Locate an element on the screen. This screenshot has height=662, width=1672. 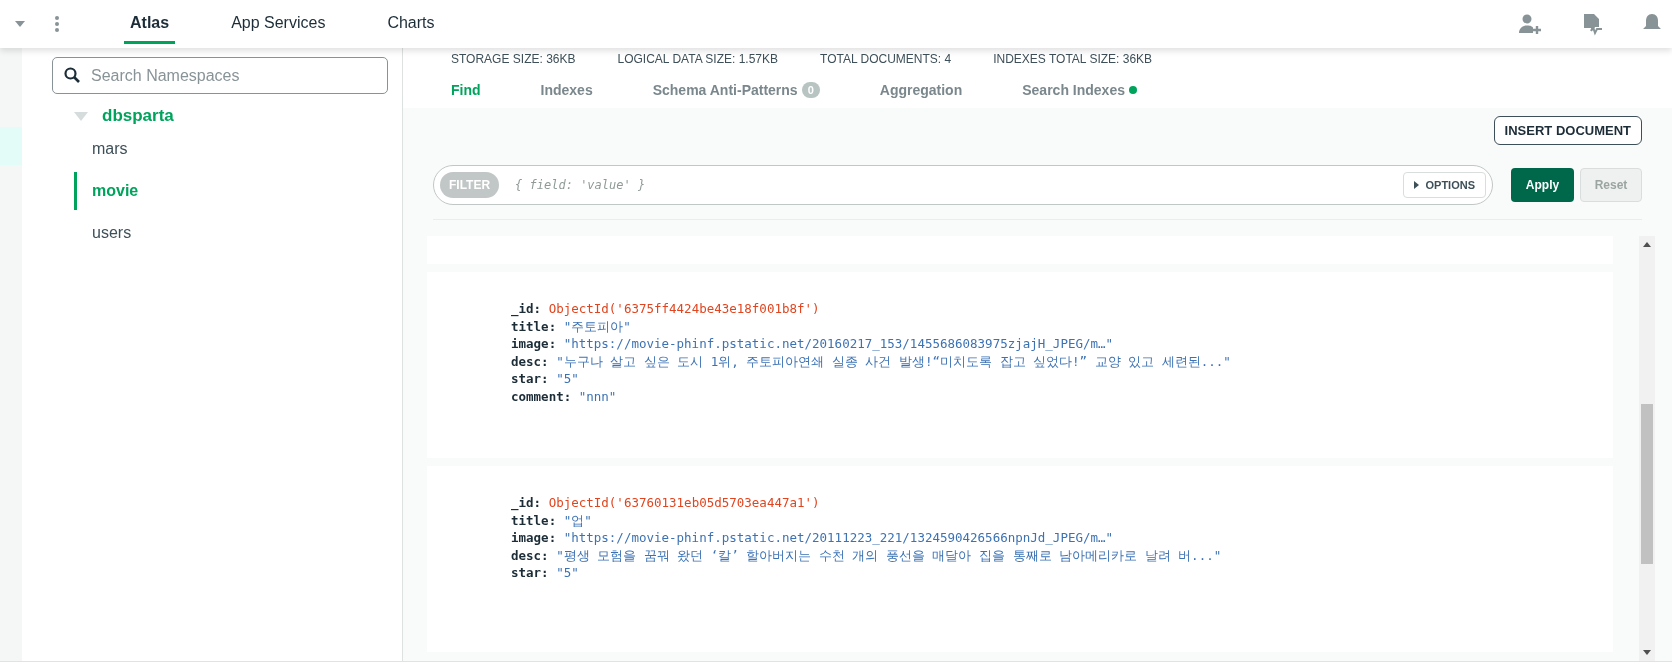
stat-text: INDEXES TOTAL SIZE: 36KB is located at coordinates (1073, 59).